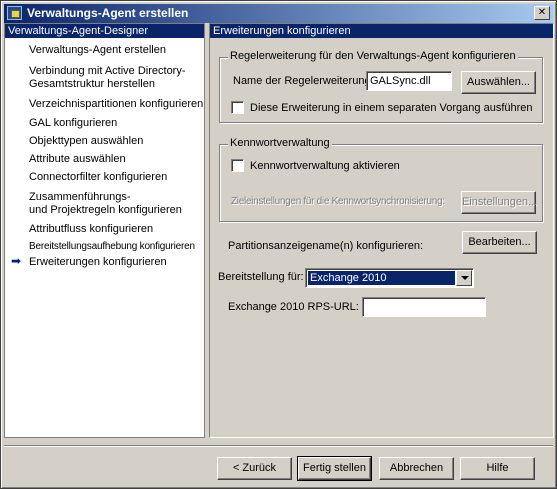 The width and height of the screenshot is (557, 489). I want to click on nav-step-deprovisioning: Bereitstellungsaufhebung konfigurieren, so click(117, 246).